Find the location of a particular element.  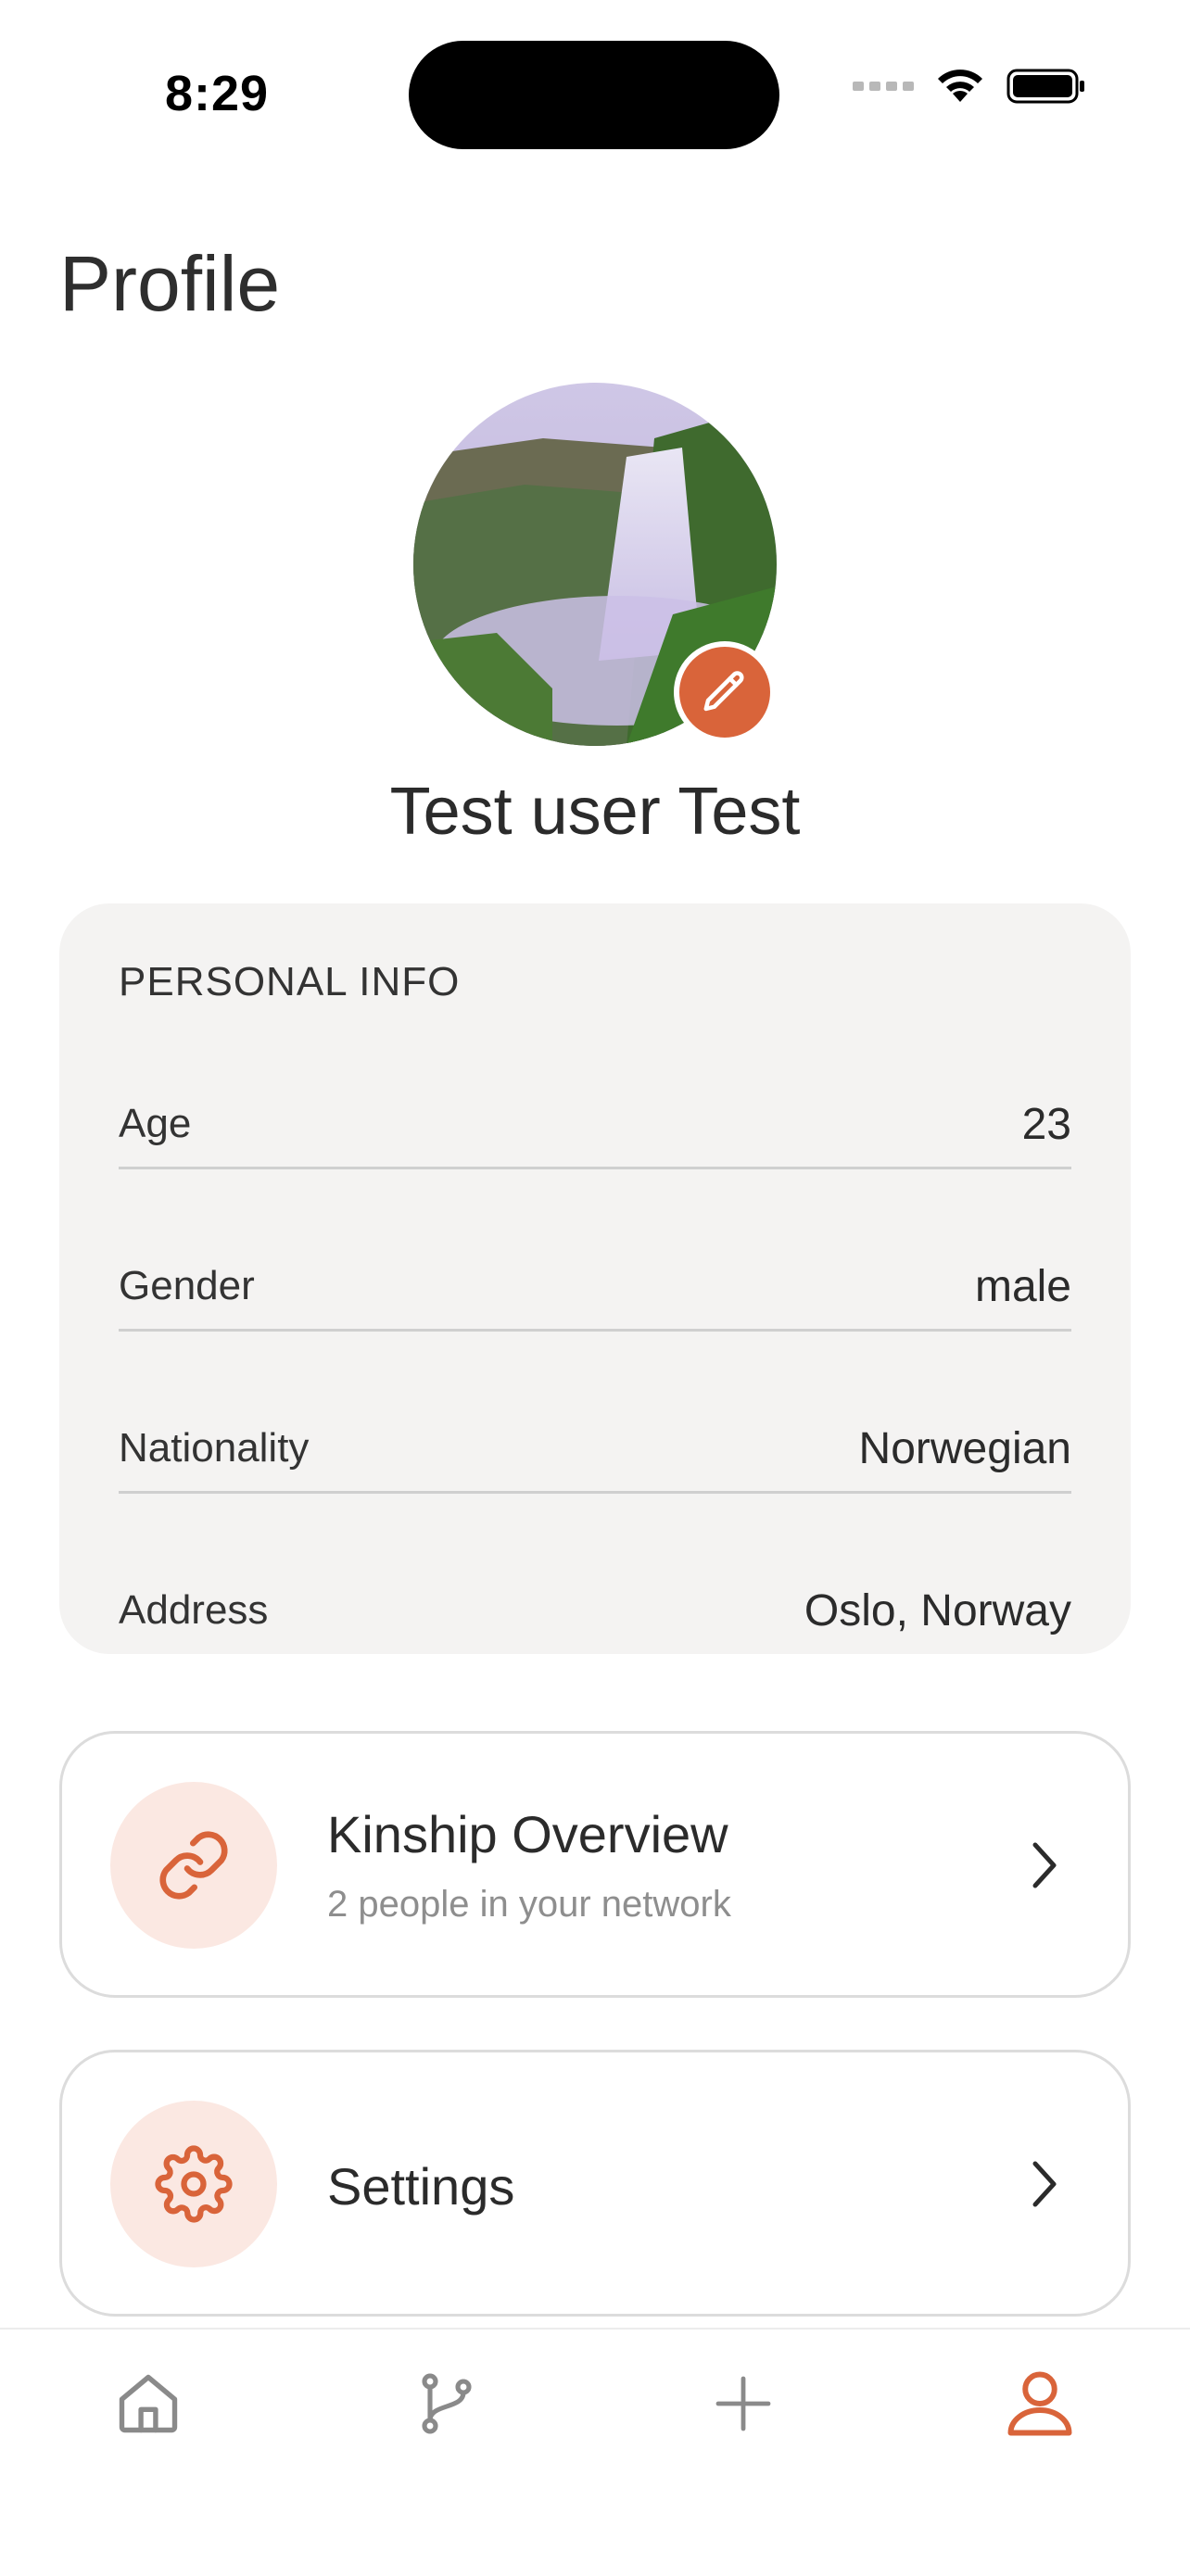

info-row-address: Address Oslo, Norway is located at coordinates (595, 1611).